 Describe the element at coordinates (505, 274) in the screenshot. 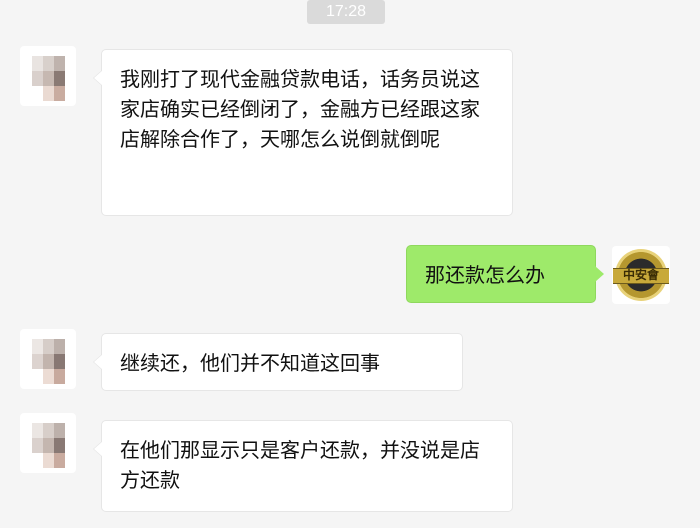

I see `chat-message-bubble: 那还款怎么办` at that location.